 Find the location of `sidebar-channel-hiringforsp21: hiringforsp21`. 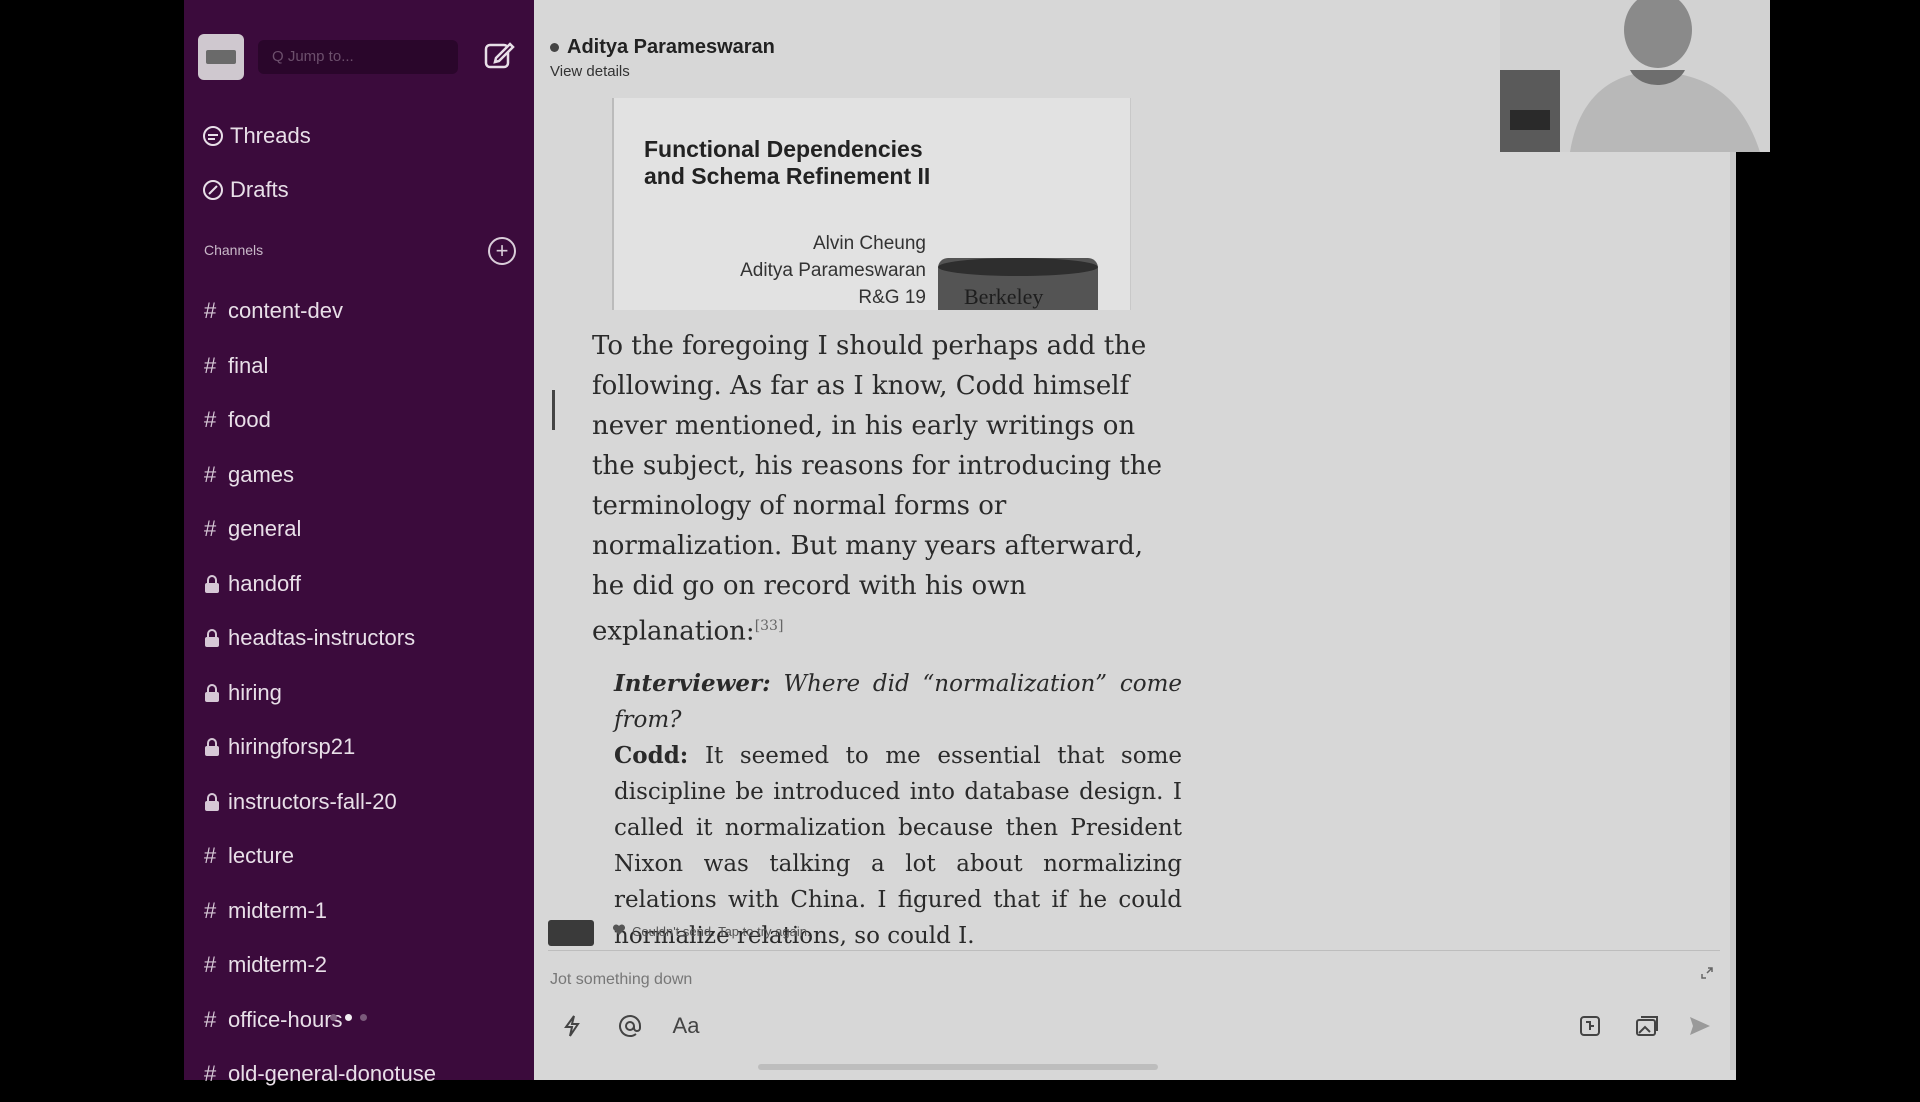

sidebar-channel-hiringforsp21: hiringforsp21 is located at coordinates (320, 747).